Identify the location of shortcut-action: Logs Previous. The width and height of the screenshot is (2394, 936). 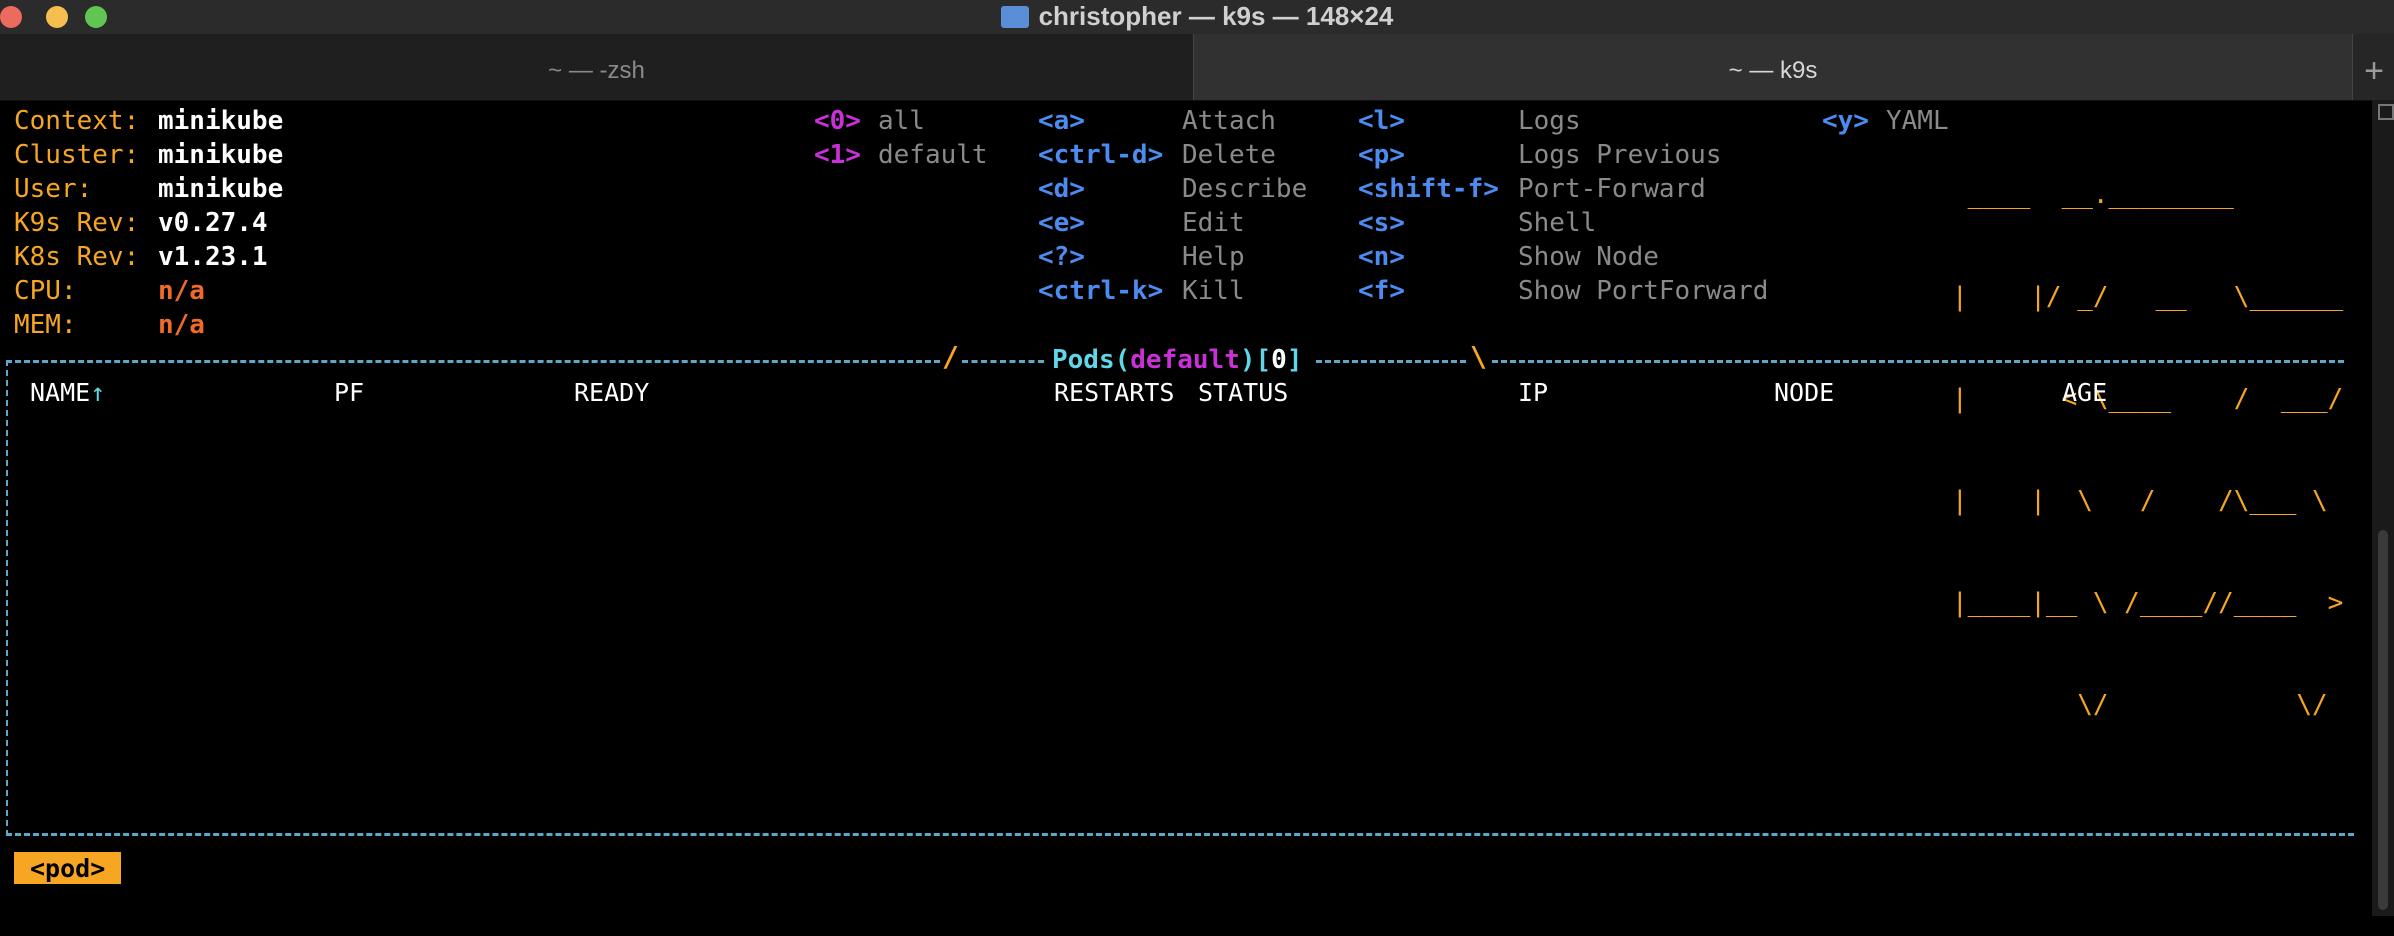
(1620, 155).